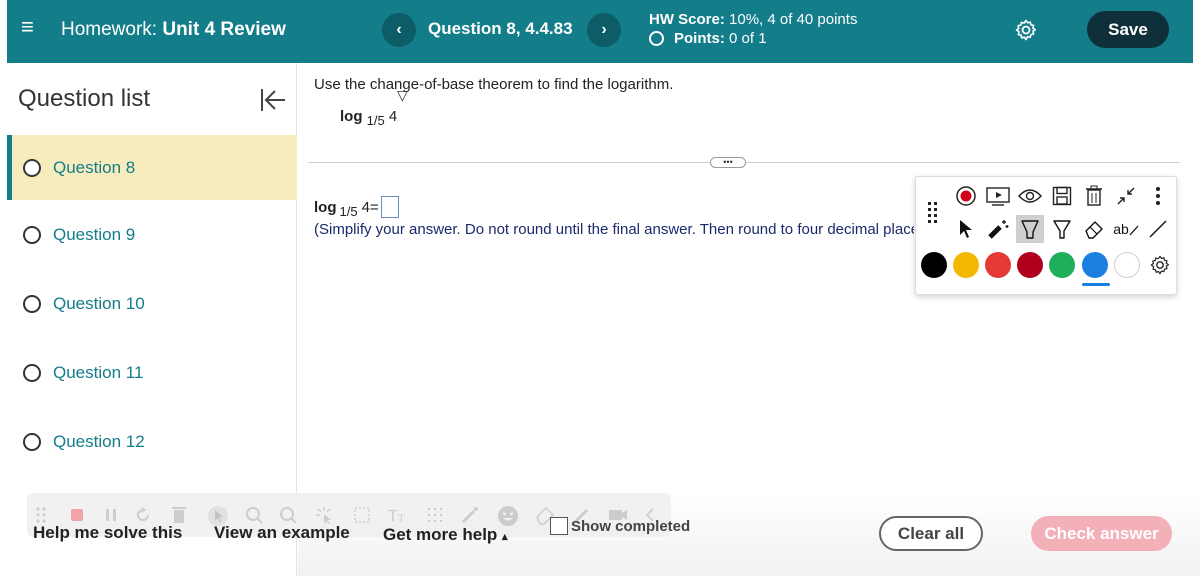 The image size is (1200, 576). Describe the element at coordinates (1096, 284) in the screenshot. I see `selected-color-indicator` at that location.